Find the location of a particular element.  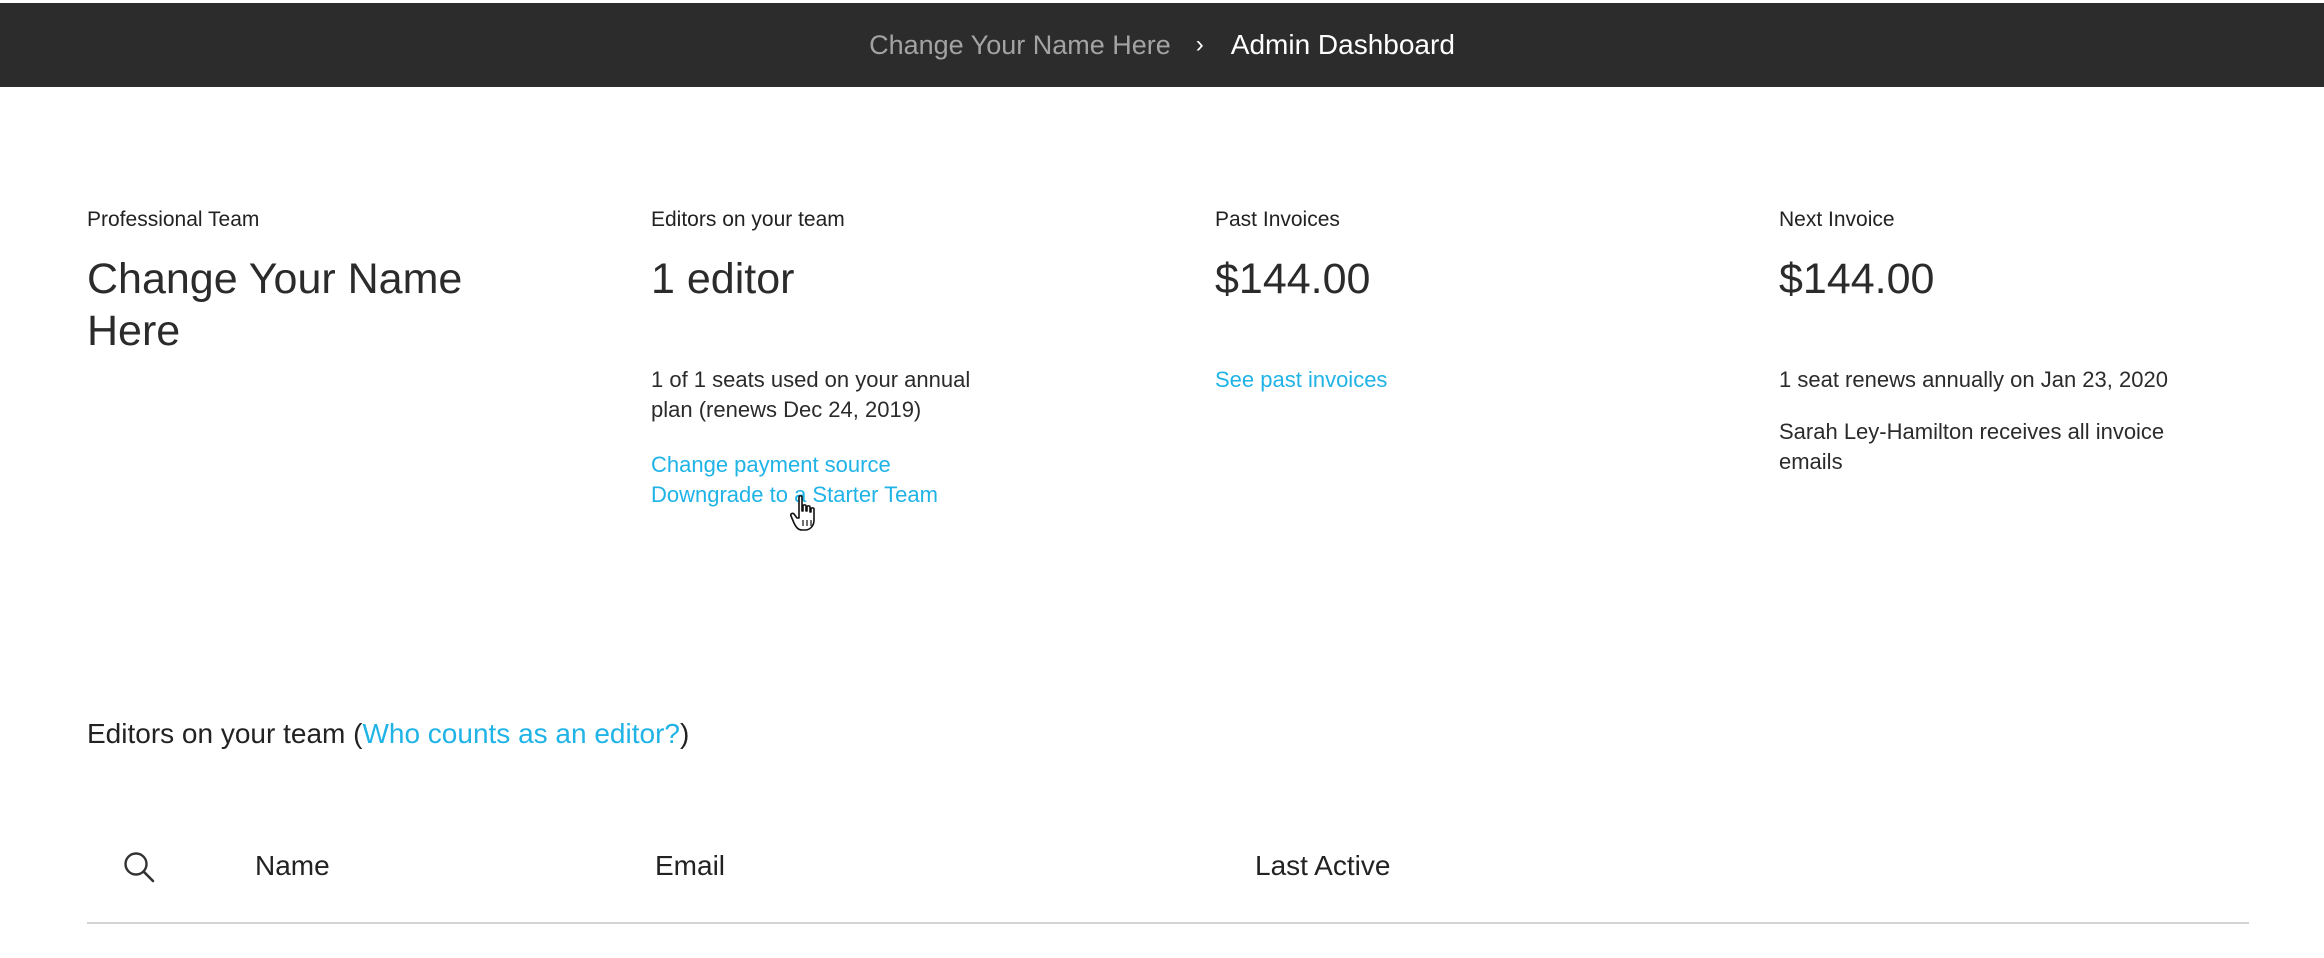

change-payment-source-link: Change payment source is located at coordinates (831, 465).